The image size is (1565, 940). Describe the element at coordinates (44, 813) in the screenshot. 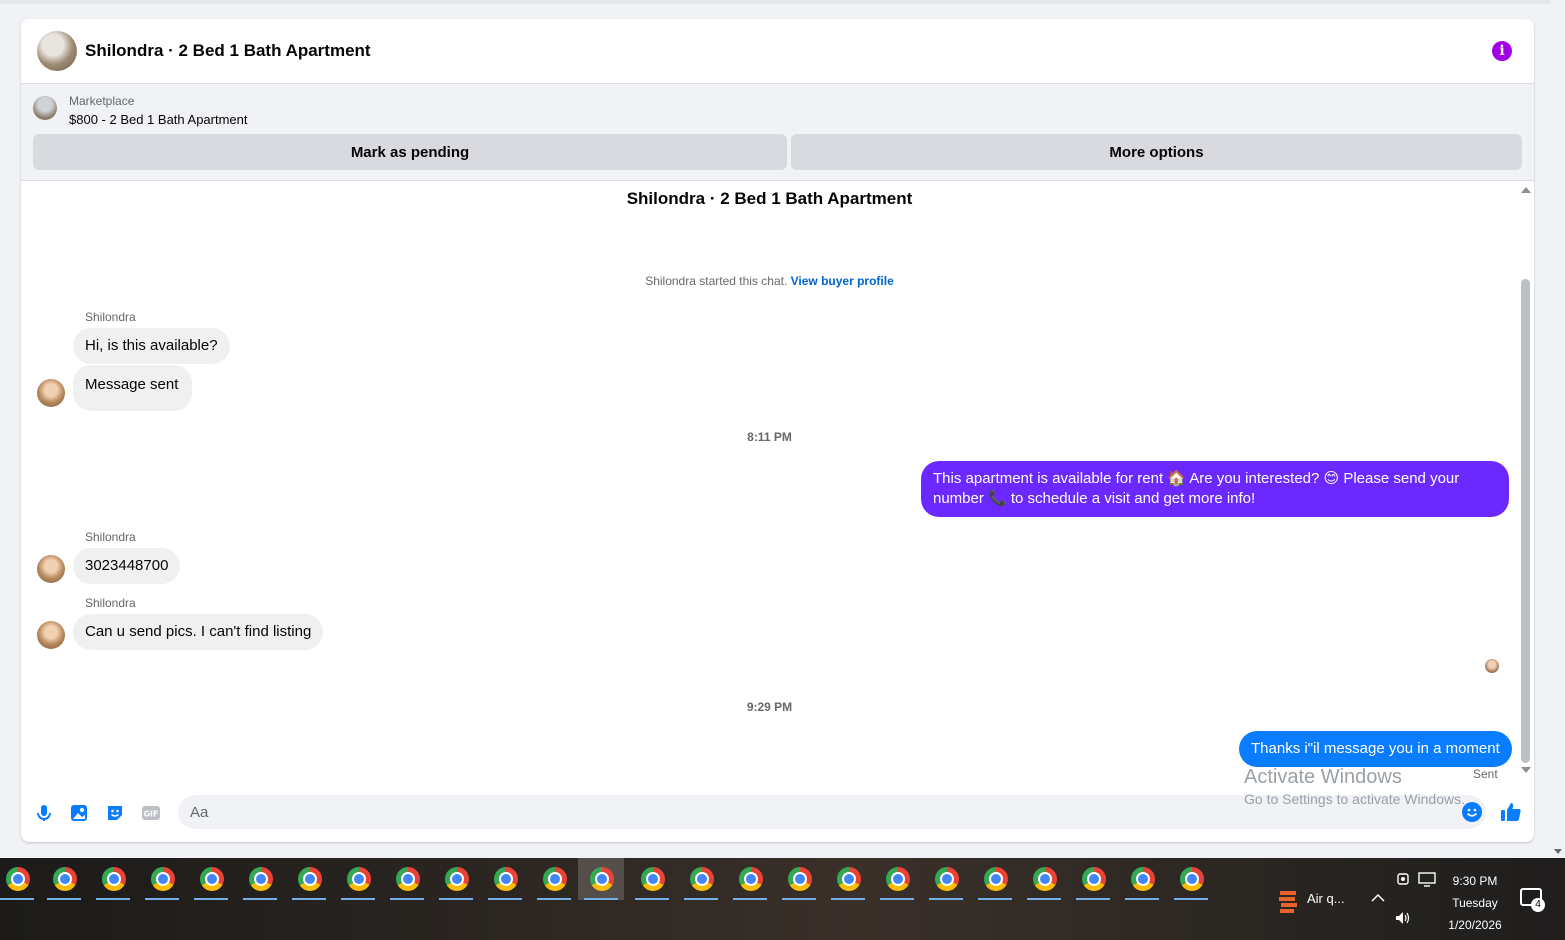

I see `microphone-icon` at that location.